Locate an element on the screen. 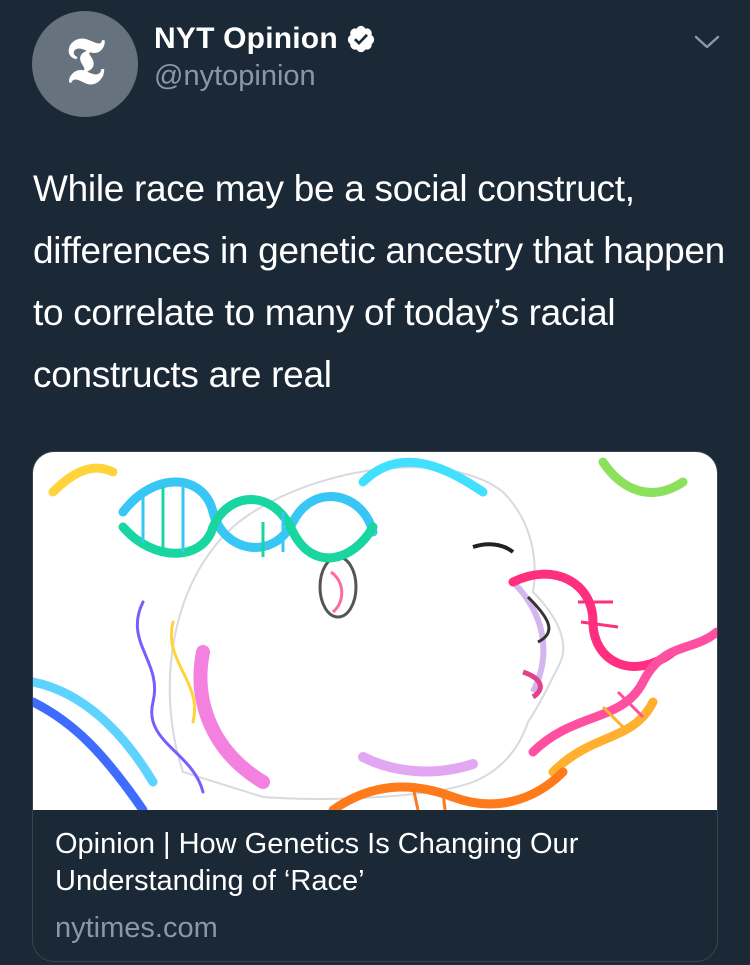 This screenshot has width=750, height=965. author-name-row: NYT Opinion is located at coordinates (265, 39).